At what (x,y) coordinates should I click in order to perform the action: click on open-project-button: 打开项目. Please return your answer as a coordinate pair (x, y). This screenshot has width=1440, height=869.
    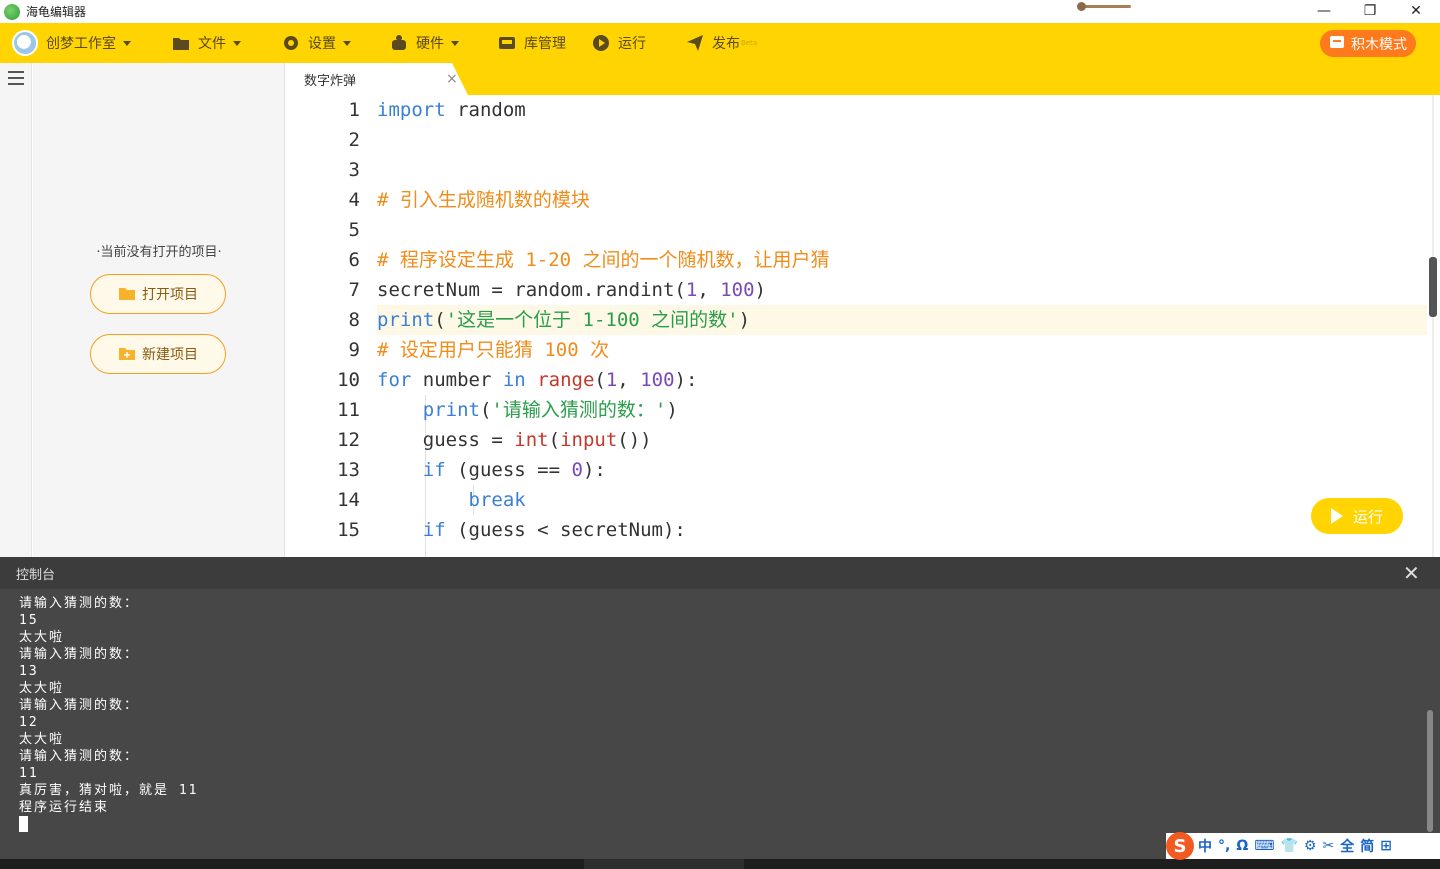
    Looking at the image, I should click on (158, 294).